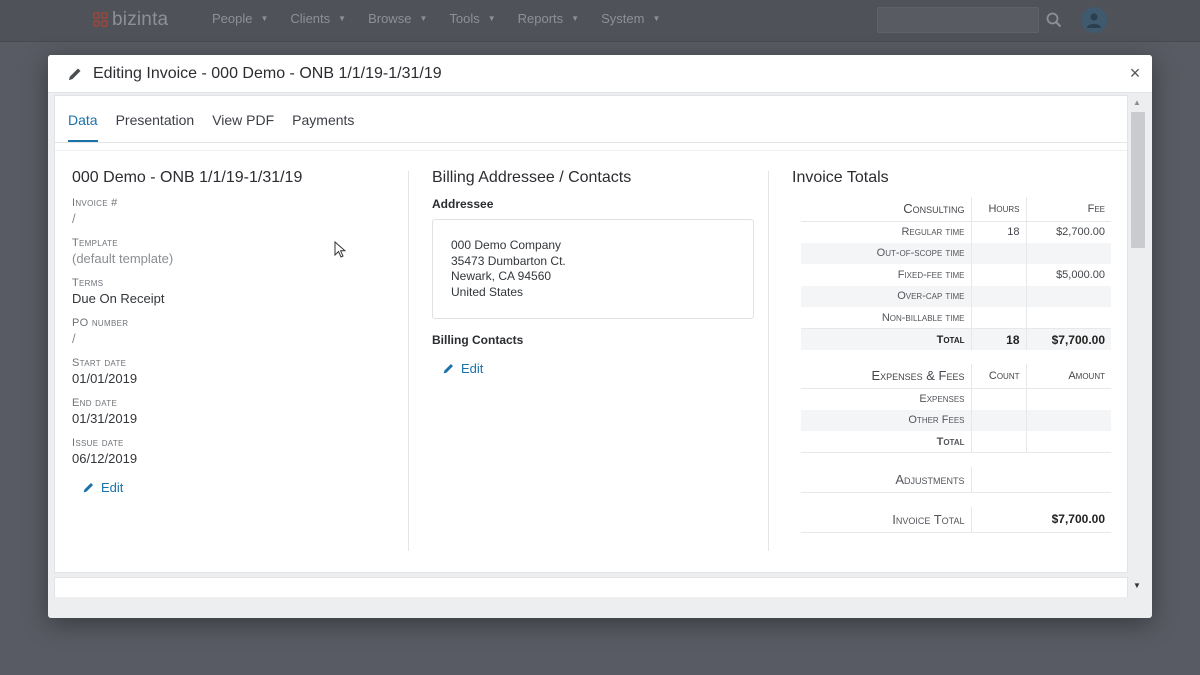 This screenshot has height=675, width=1200. Describe the element at coordinates (998, 519) in the screenshot. I see `invoice-total-spacer` at that location.